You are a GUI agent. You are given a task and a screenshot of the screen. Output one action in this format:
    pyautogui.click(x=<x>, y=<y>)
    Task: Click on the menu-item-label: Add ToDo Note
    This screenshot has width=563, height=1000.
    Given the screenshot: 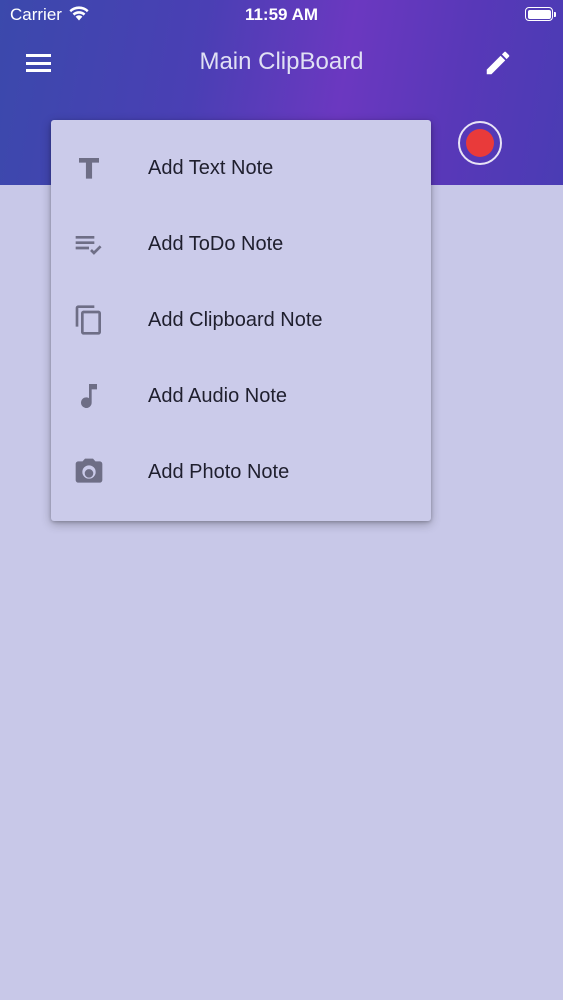 What is the action you would take?
    pyautogui.click(x=216, y=244)
    